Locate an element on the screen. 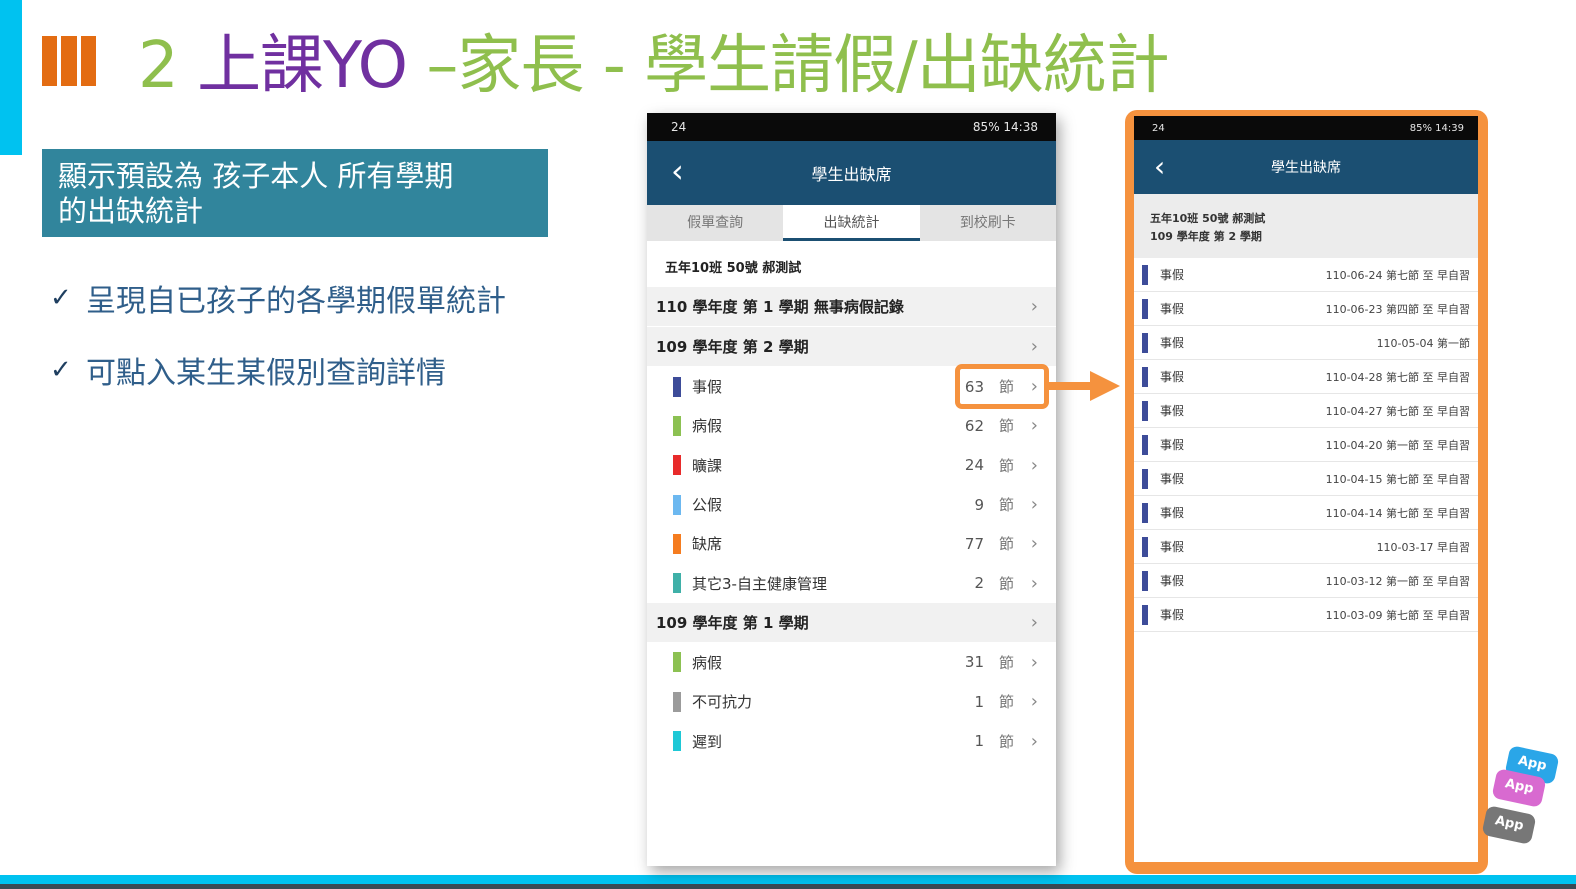 The height and width of the screenshot is (889, 1576). record-detail: 110-04-14 第七節 至 早自習 is located at coordinates (1397, 513).